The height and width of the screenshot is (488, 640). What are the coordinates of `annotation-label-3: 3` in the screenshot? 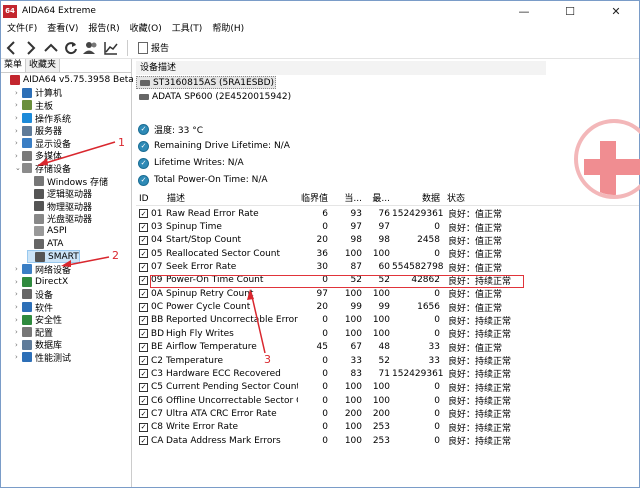 It's located at (267, 359).